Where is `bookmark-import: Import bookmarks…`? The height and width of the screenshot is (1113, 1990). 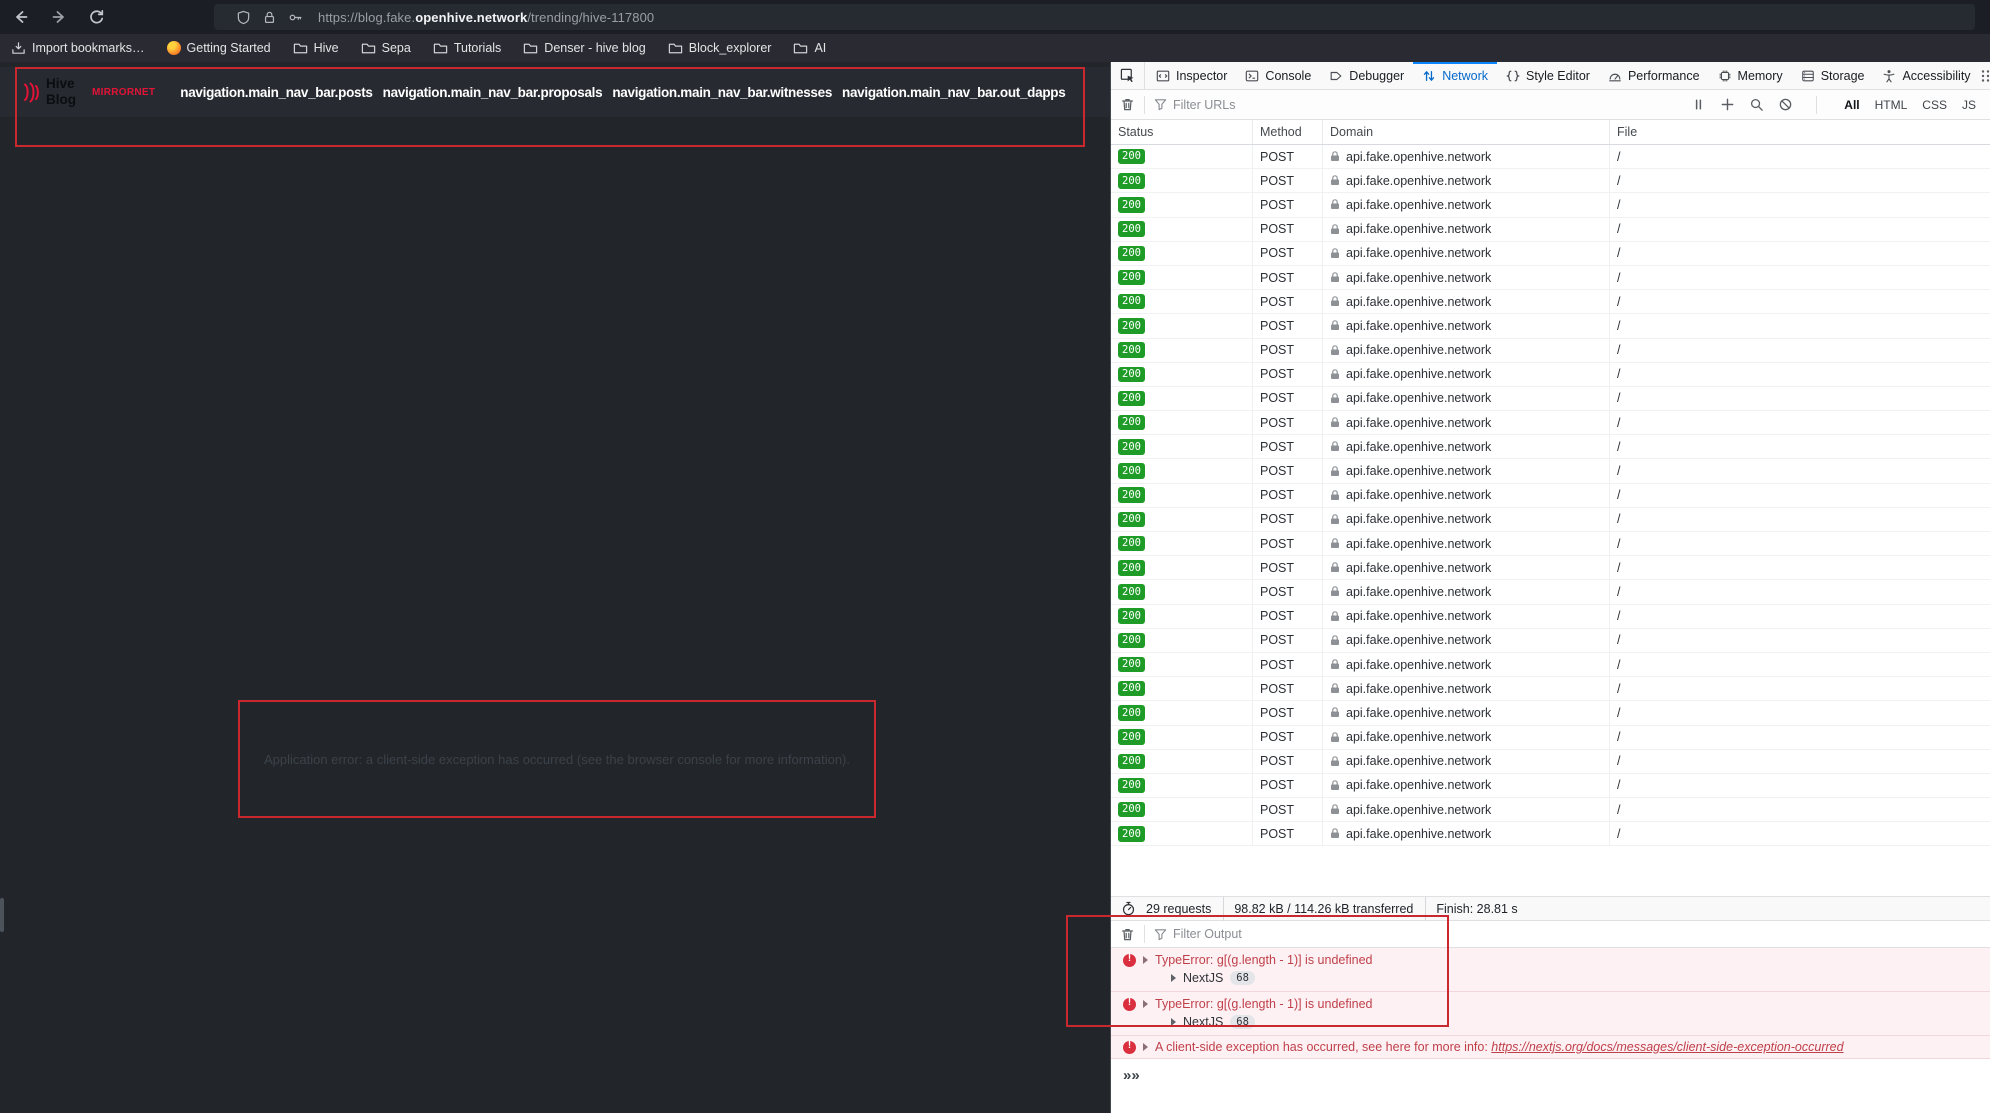 bookmark-import: Import bookmarks… is located at coordinates (78, 48).